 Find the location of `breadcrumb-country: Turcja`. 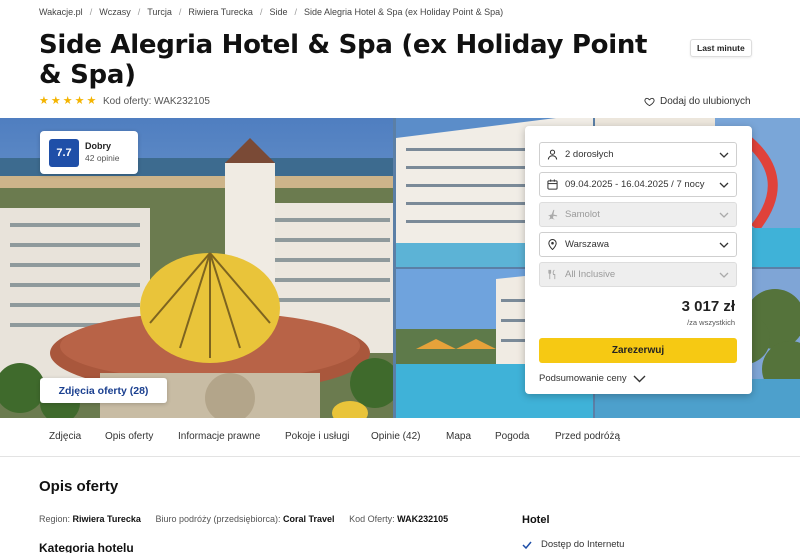

breadcrumb-country: Turcja is located at coordinates (159, 12).